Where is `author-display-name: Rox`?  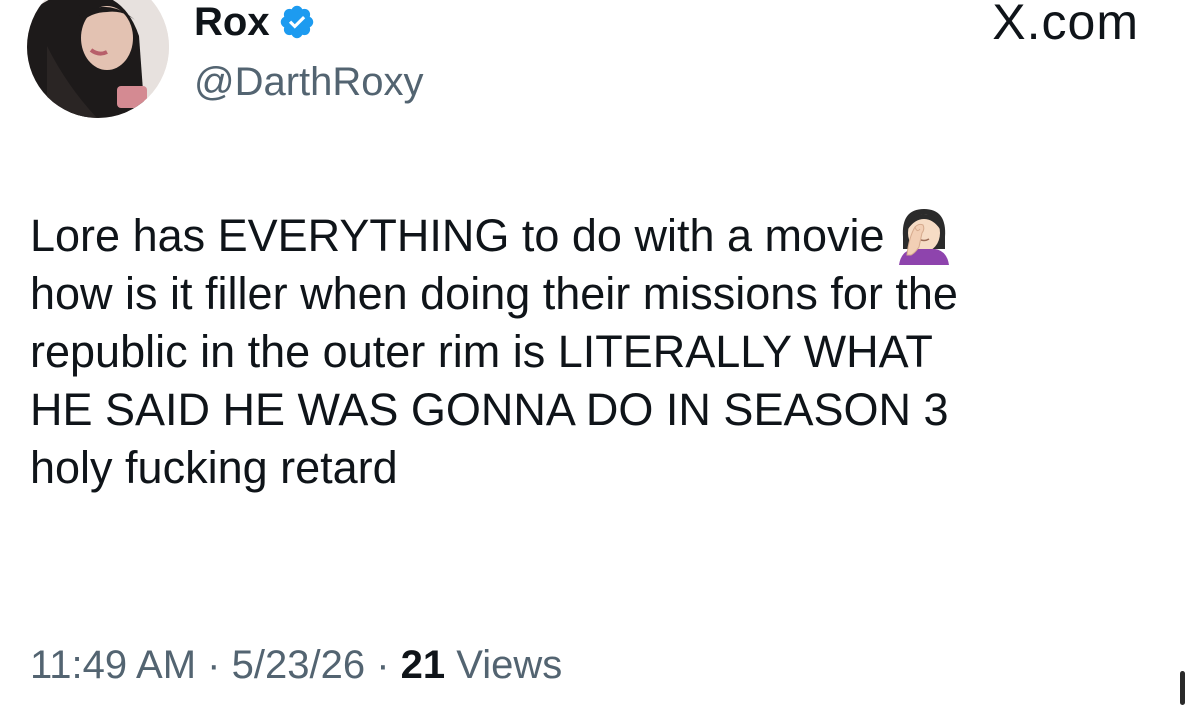 author-display-name: Rox is located at coordinates (255, 22).